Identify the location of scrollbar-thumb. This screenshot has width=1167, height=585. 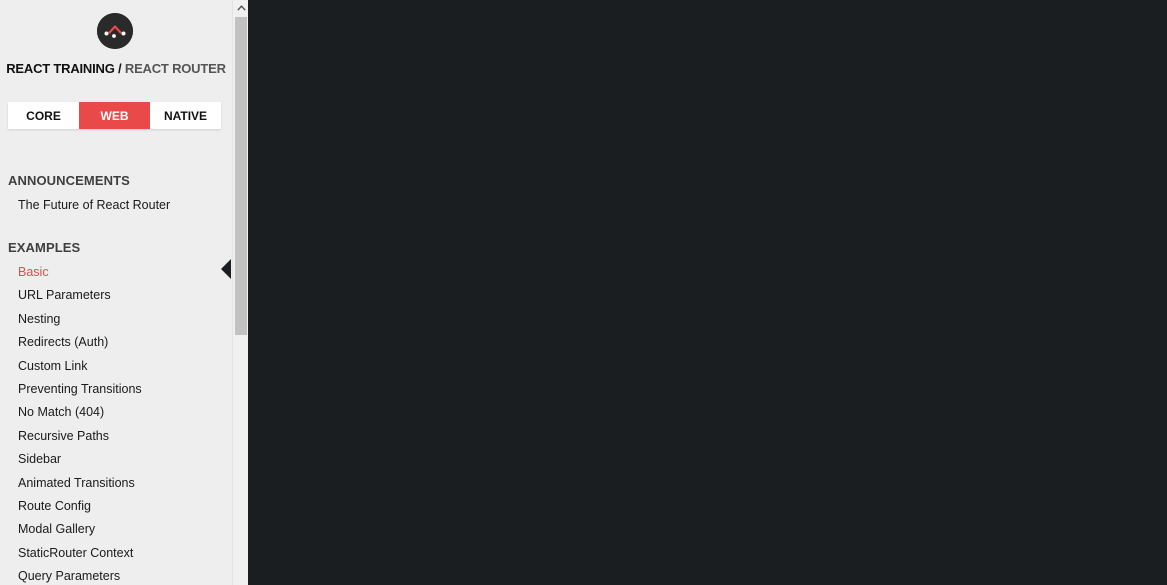
(241, 176).